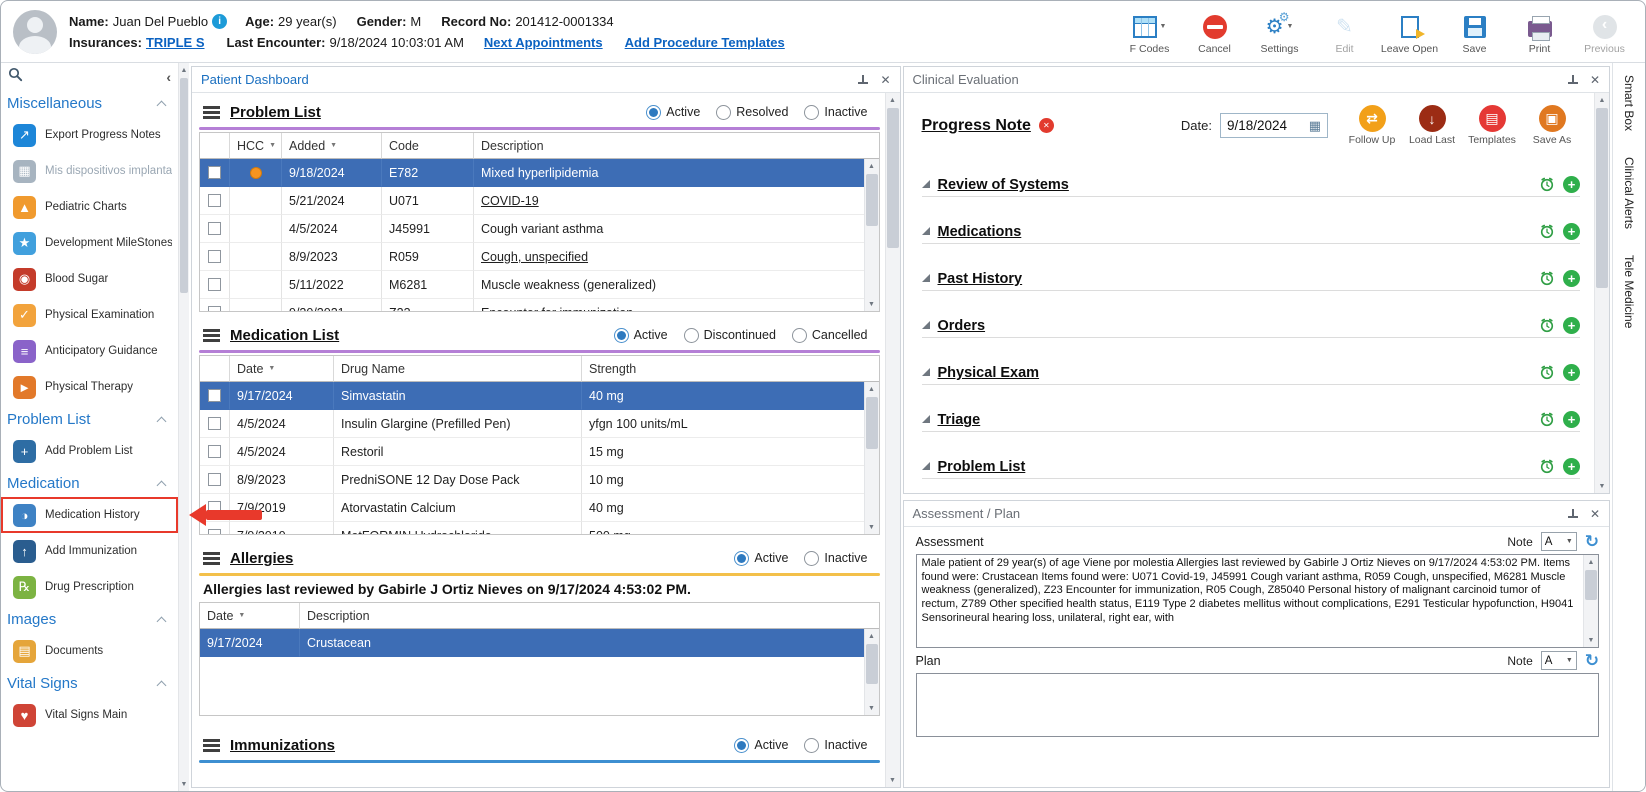 This screenshot has width=1646, height=792. What do you see at coordinates (532, 229) in the screenshot?
I see `table-row: 4/5/2024 J45991 Cough variant asthma` at bounding box center [532, 229].